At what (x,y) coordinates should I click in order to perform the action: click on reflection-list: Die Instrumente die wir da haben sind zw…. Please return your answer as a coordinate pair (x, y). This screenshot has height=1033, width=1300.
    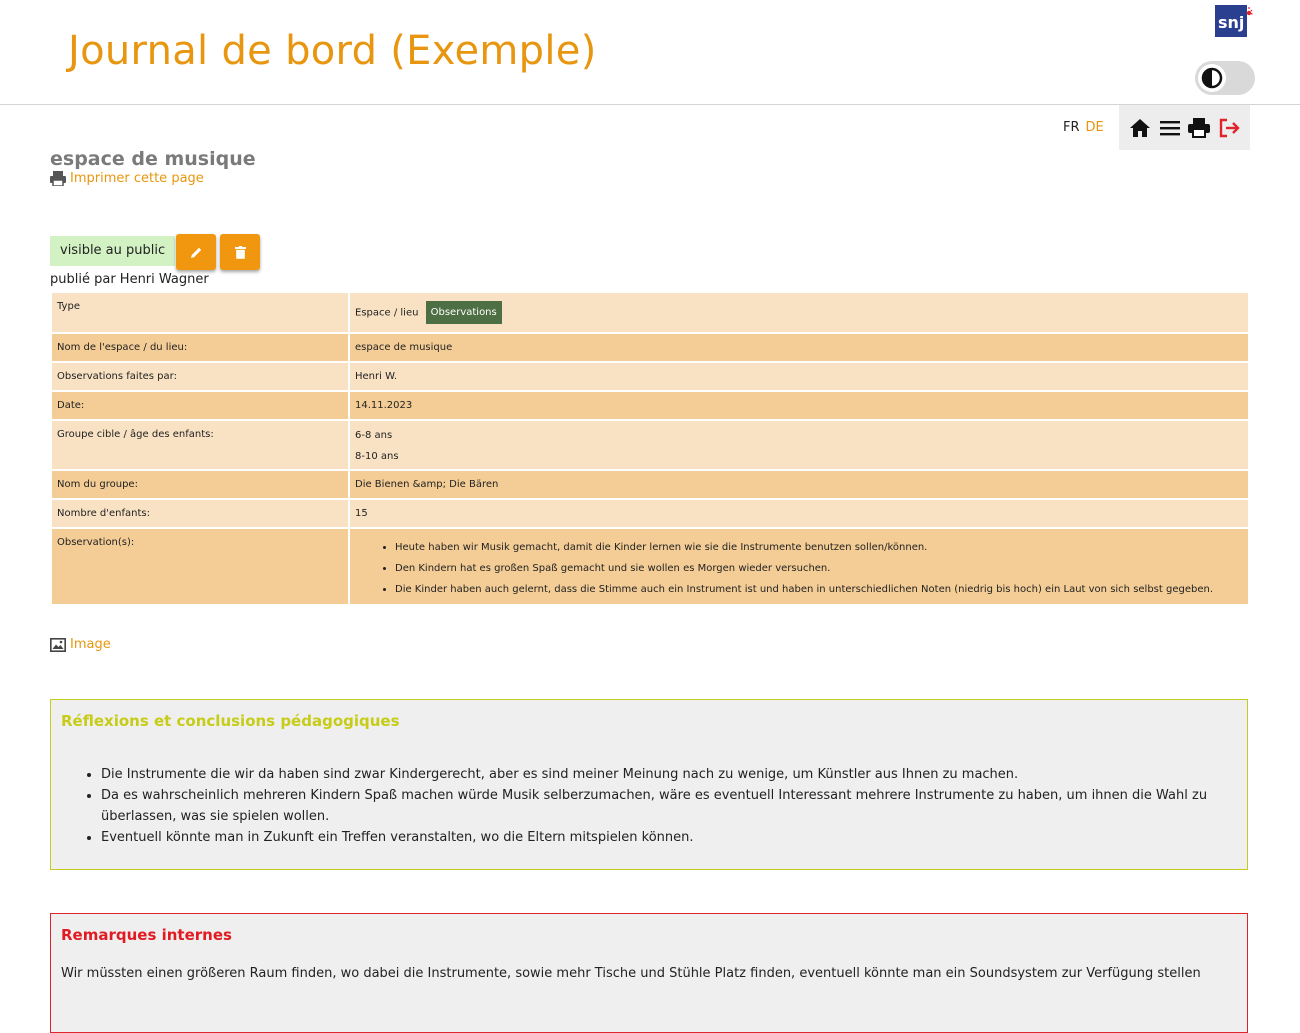
    Looking at the image, I should click on (641, 806).